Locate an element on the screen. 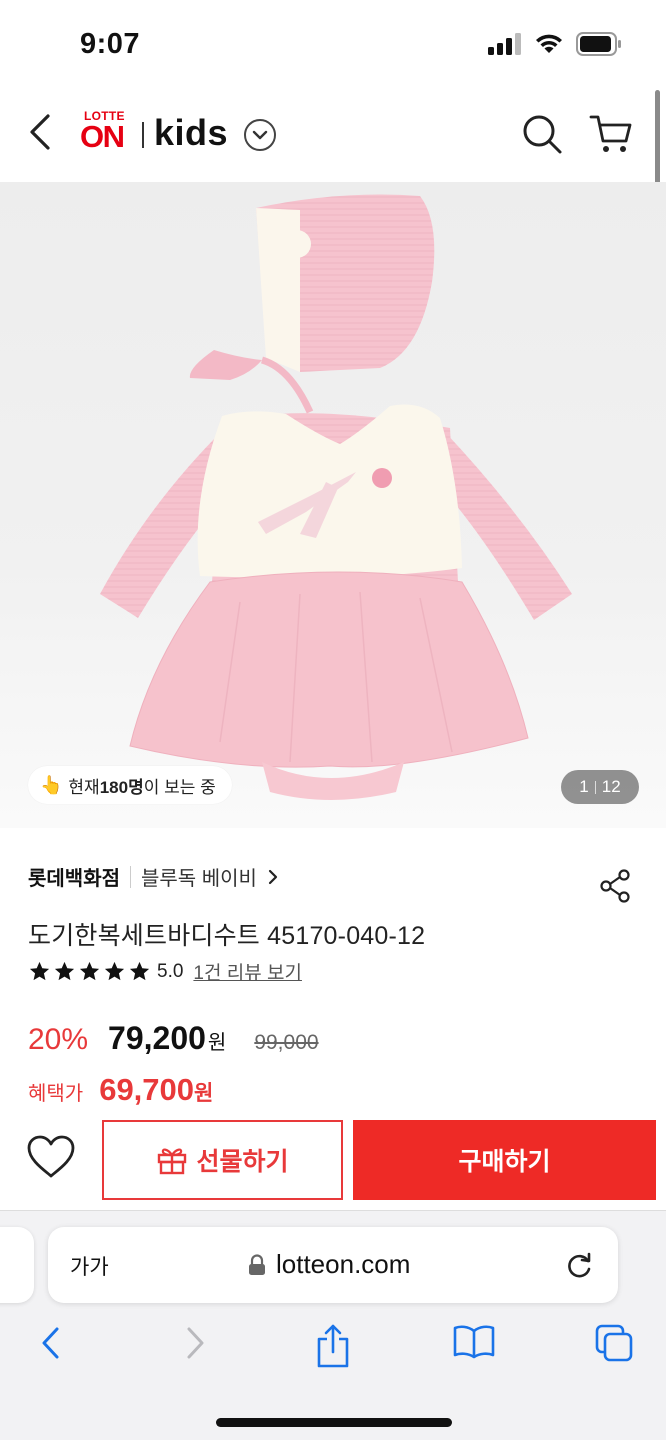 This screenshot has width=666, height=1440. battery-icon is located at coordinates (598, 44).